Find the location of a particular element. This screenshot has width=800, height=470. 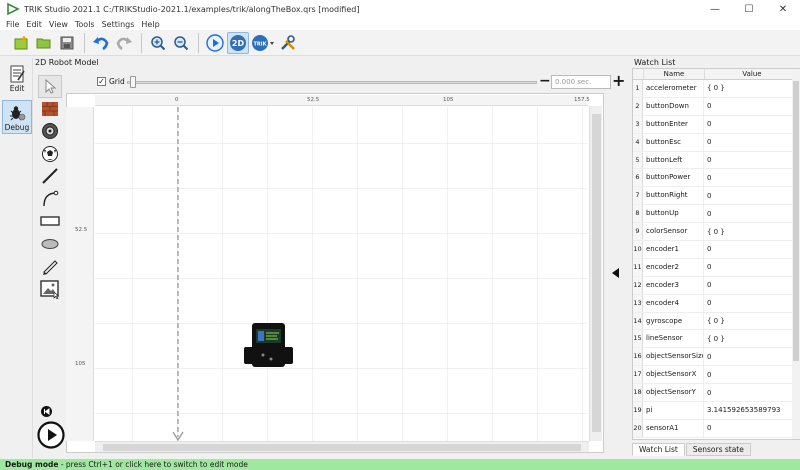

toolbar-separator is located at coordinates (141, 42).